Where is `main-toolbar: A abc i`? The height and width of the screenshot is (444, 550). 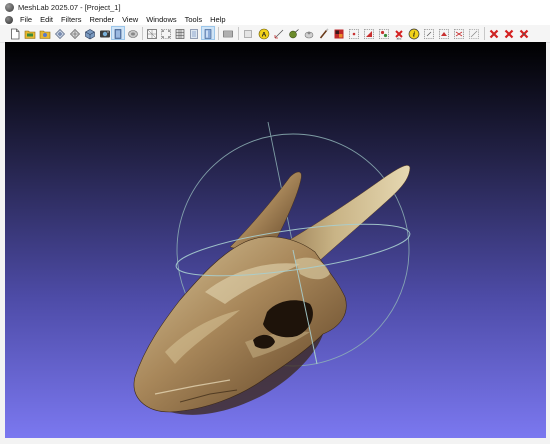
main-toolbar: A abc i is located at coordinates (275, 34).